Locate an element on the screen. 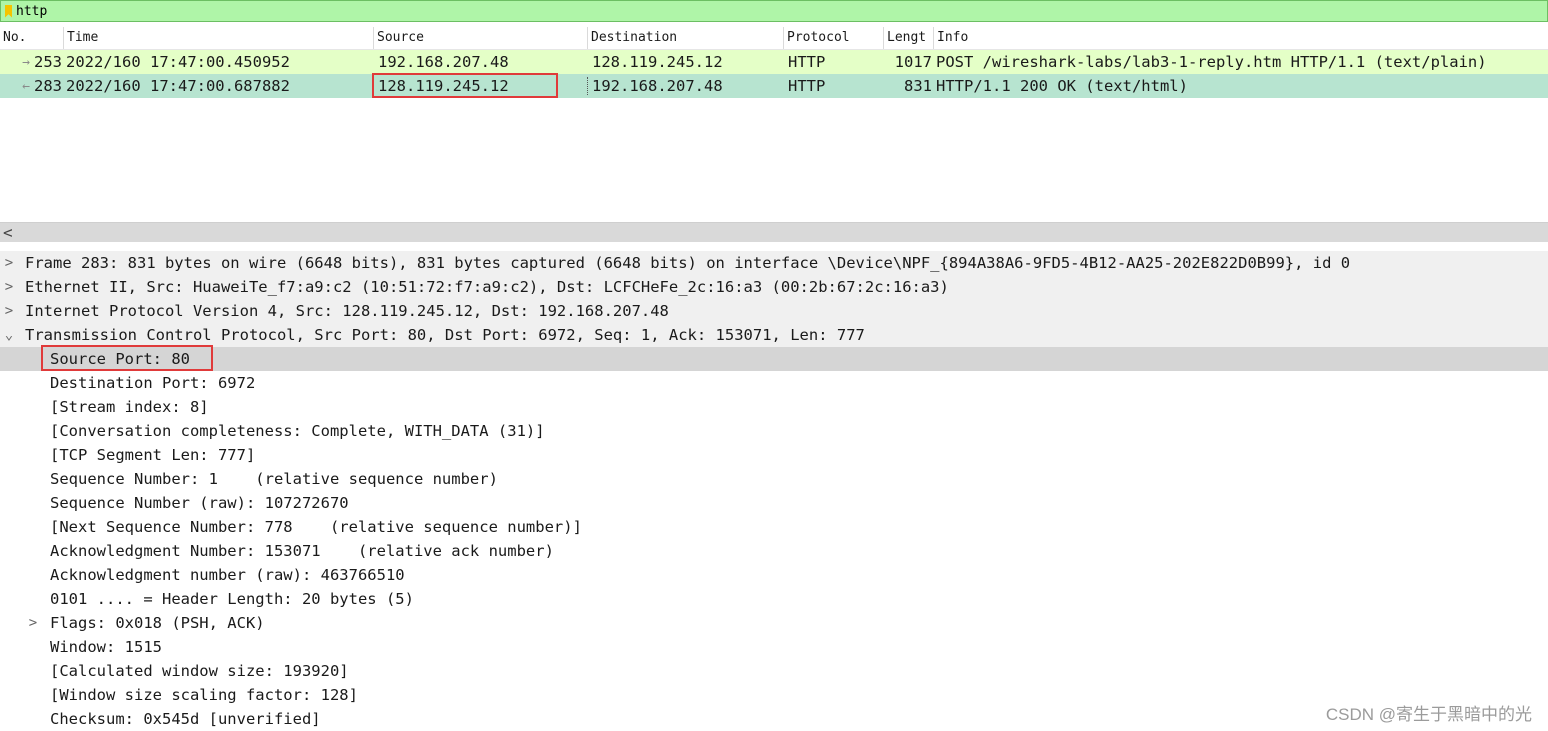 This screenshot has height=731, width=1548. source-highlight-box is located at coordinates (465, 85).